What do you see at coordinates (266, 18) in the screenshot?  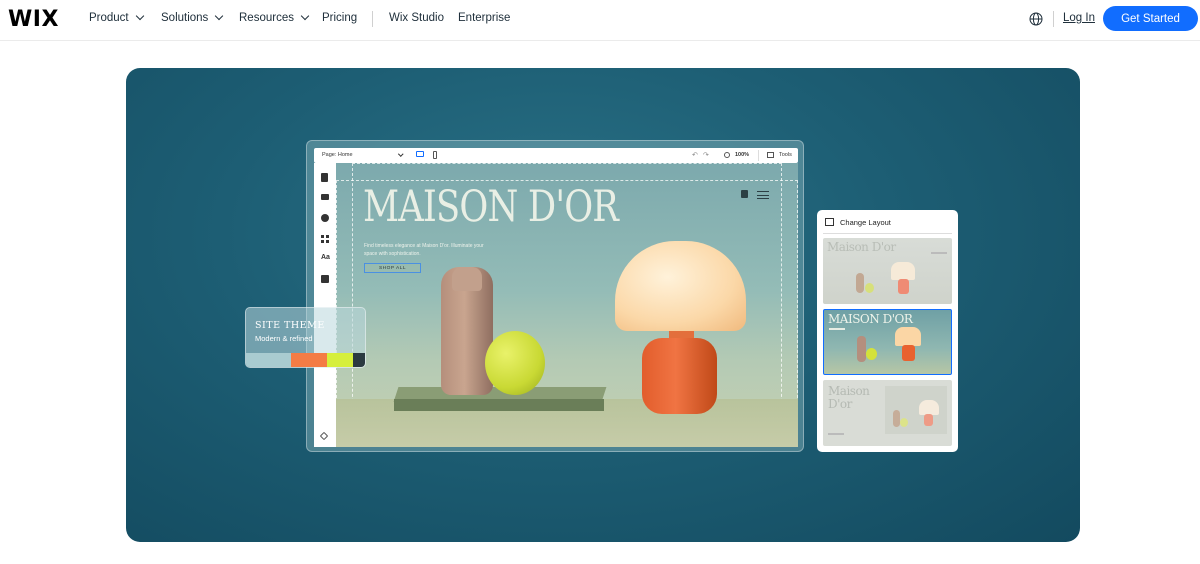 I see `nav-resources-label: Resources` at bounding box center [266, 18].